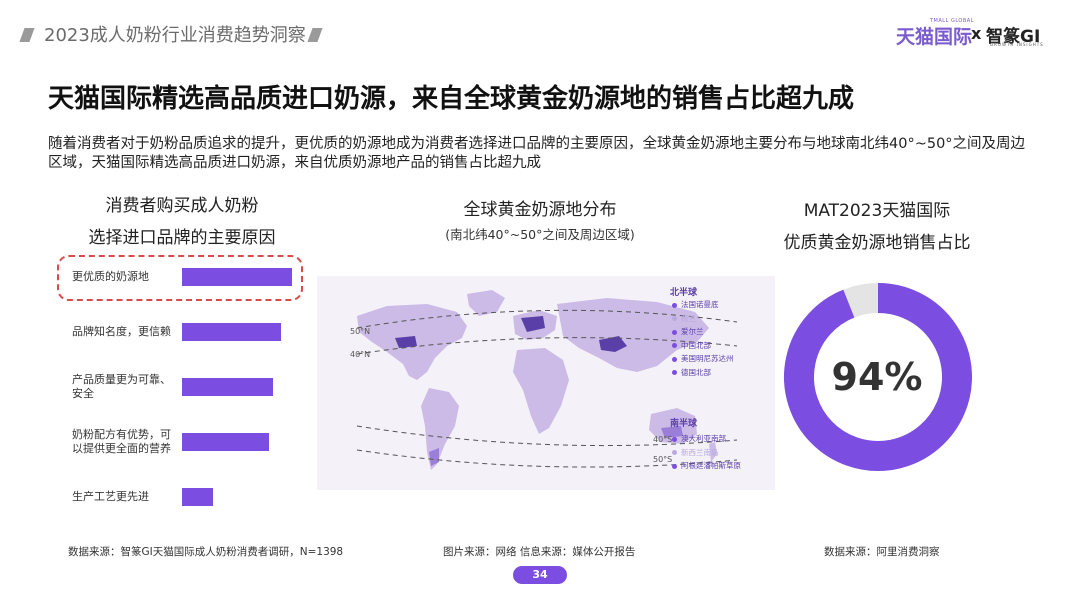 This screenshot has height=607, width=1080. Describe the element at coordinates (406, 342) in the screenshot. I see `region-usa-minnesota` at that location.